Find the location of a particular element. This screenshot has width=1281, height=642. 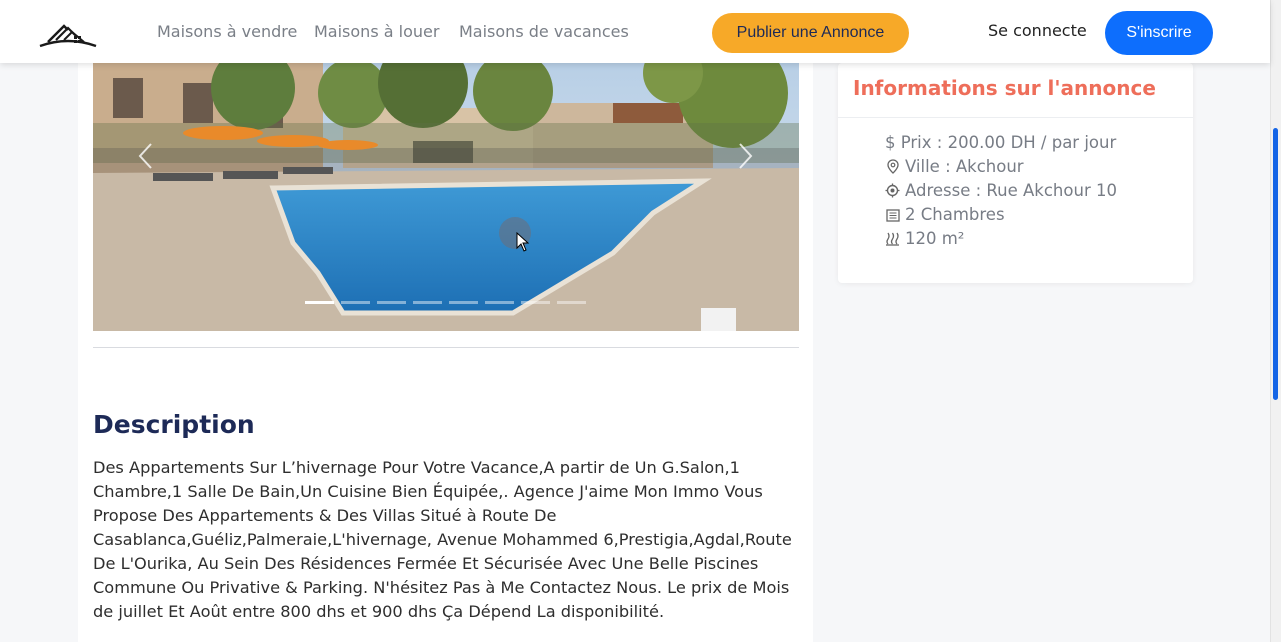

section-divider is located at coordinates (446, 347).